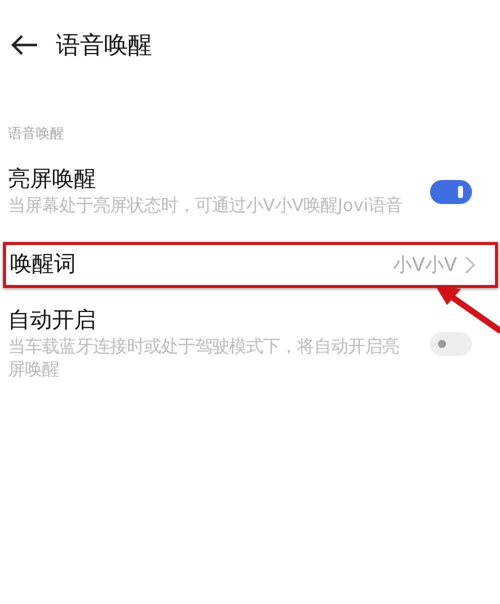  Describe the element at coordinates (204, 359) in the screenshot. I see `setting-description: 当车载蓝牙连接时或处于驾驶模式下，将自动开启亮屏唤醒` at that location.